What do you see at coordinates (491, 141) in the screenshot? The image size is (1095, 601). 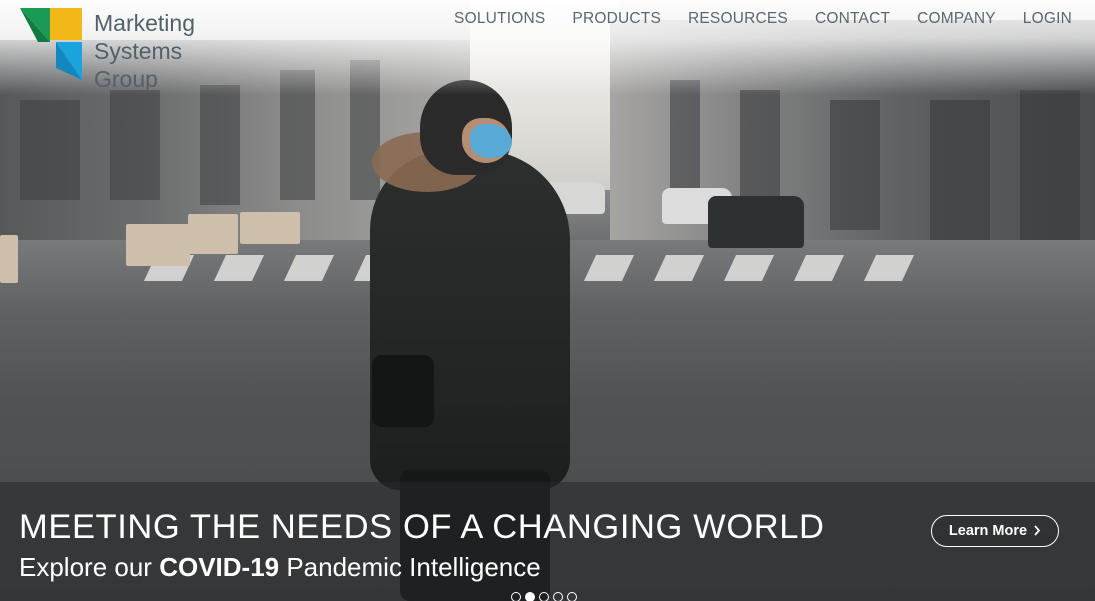 I see `face-mask` at bounding box center [491, 141].